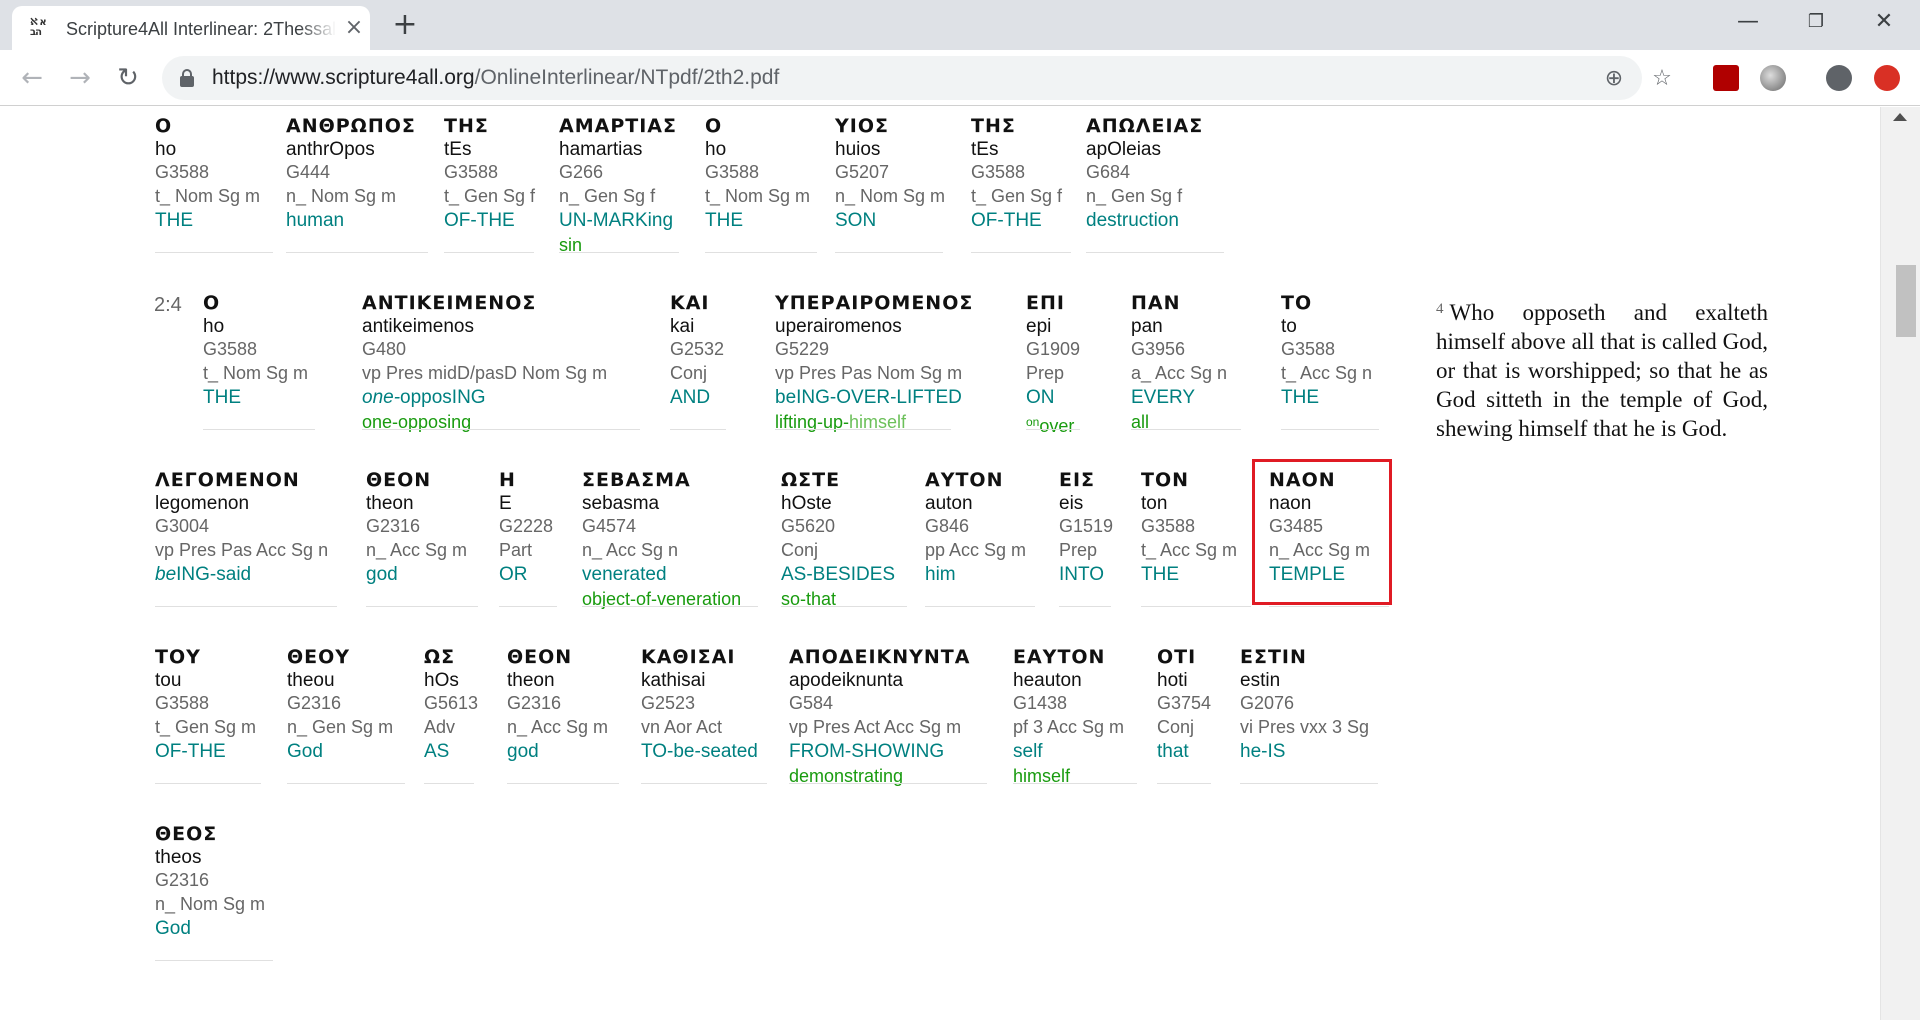  I want to click on english-gloss-text: ING-said, so click(214, 574).